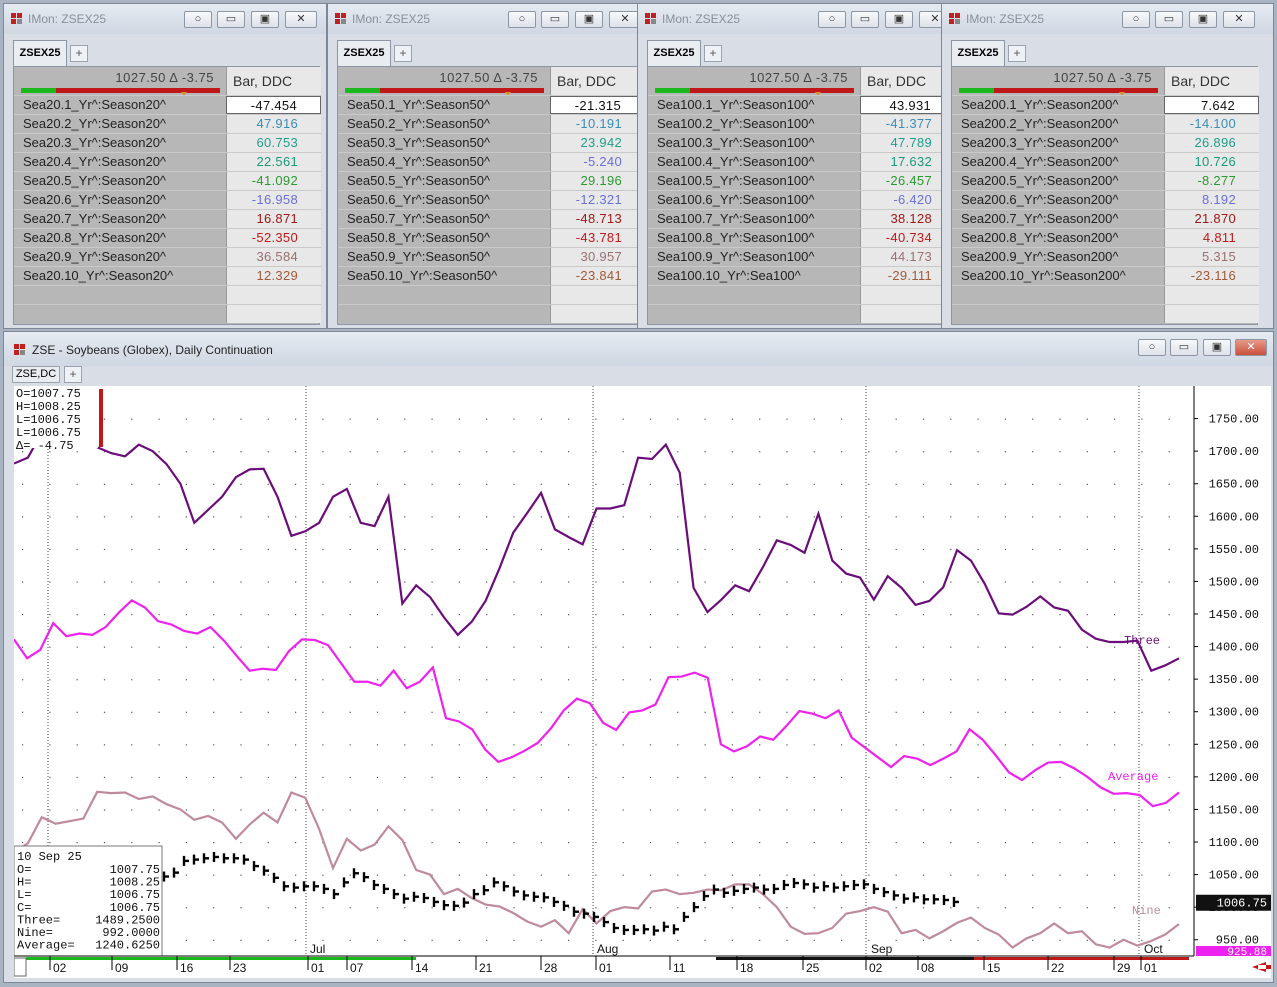 The height and width of the screenshot is (987, 1277). What do you see at coordinates (597, 257) in the screenshot?
I see `row-value: 30.957` at bounding box center [597, 257].